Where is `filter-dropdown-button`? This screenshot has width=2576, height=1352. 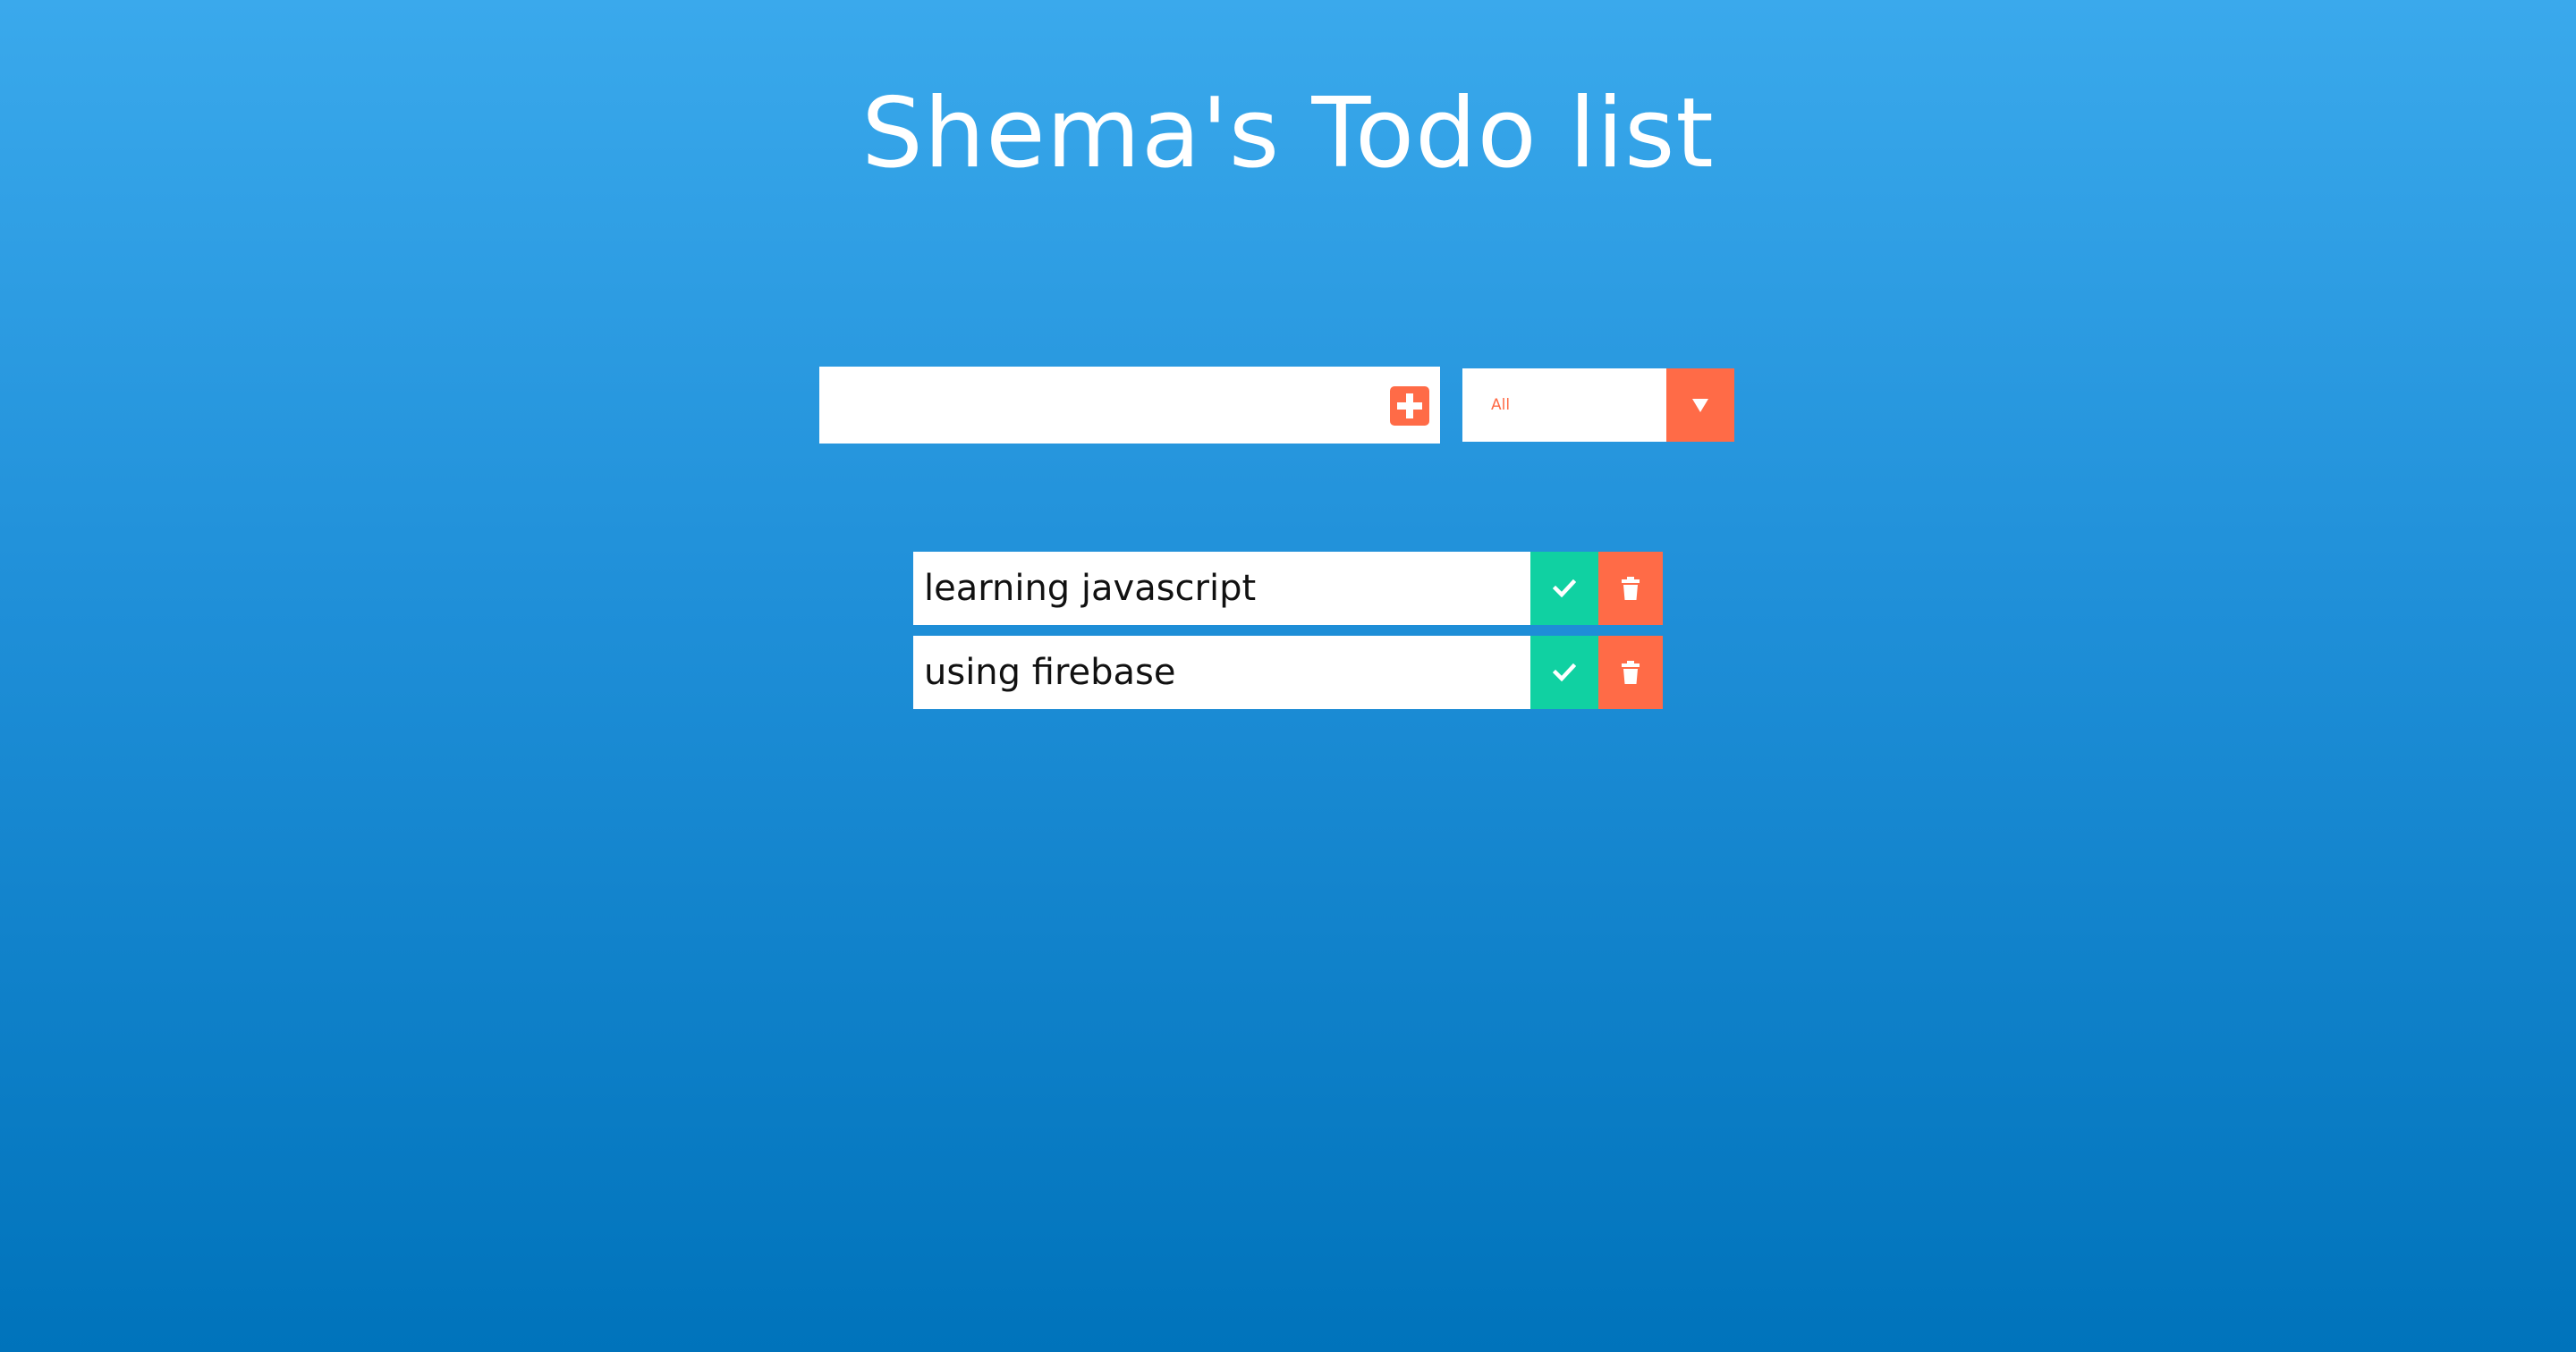
filter-dropdown-button is located at coordinates (1700, 405).